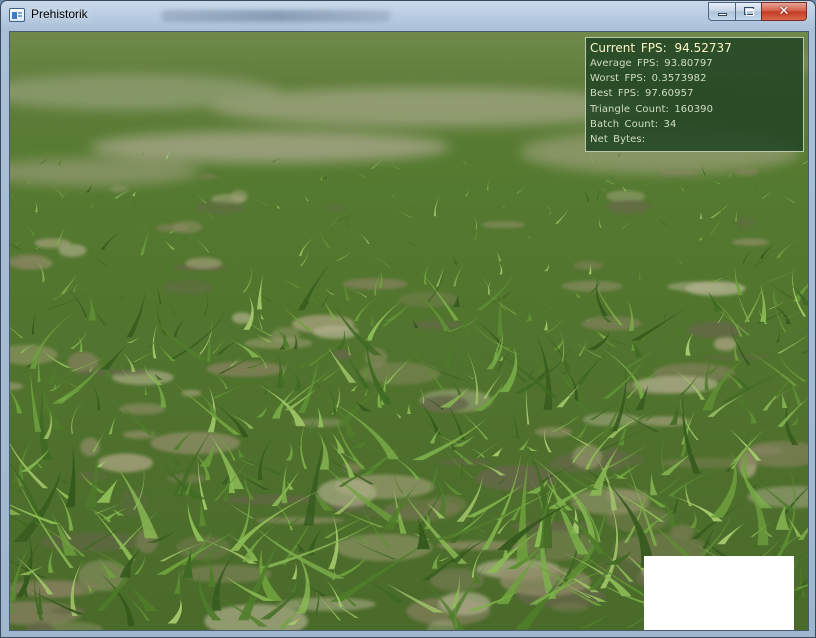 Image resolution: width=816 pixels, height=638 pixels. I want to click on stat-value: 160390, so click(694, 109).